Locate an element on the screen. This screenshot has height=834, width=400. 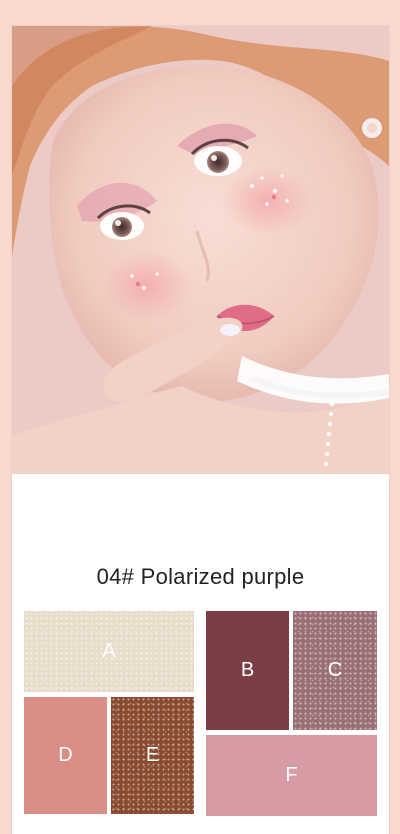
swatch-c: C is located at coordinates (335, 670).